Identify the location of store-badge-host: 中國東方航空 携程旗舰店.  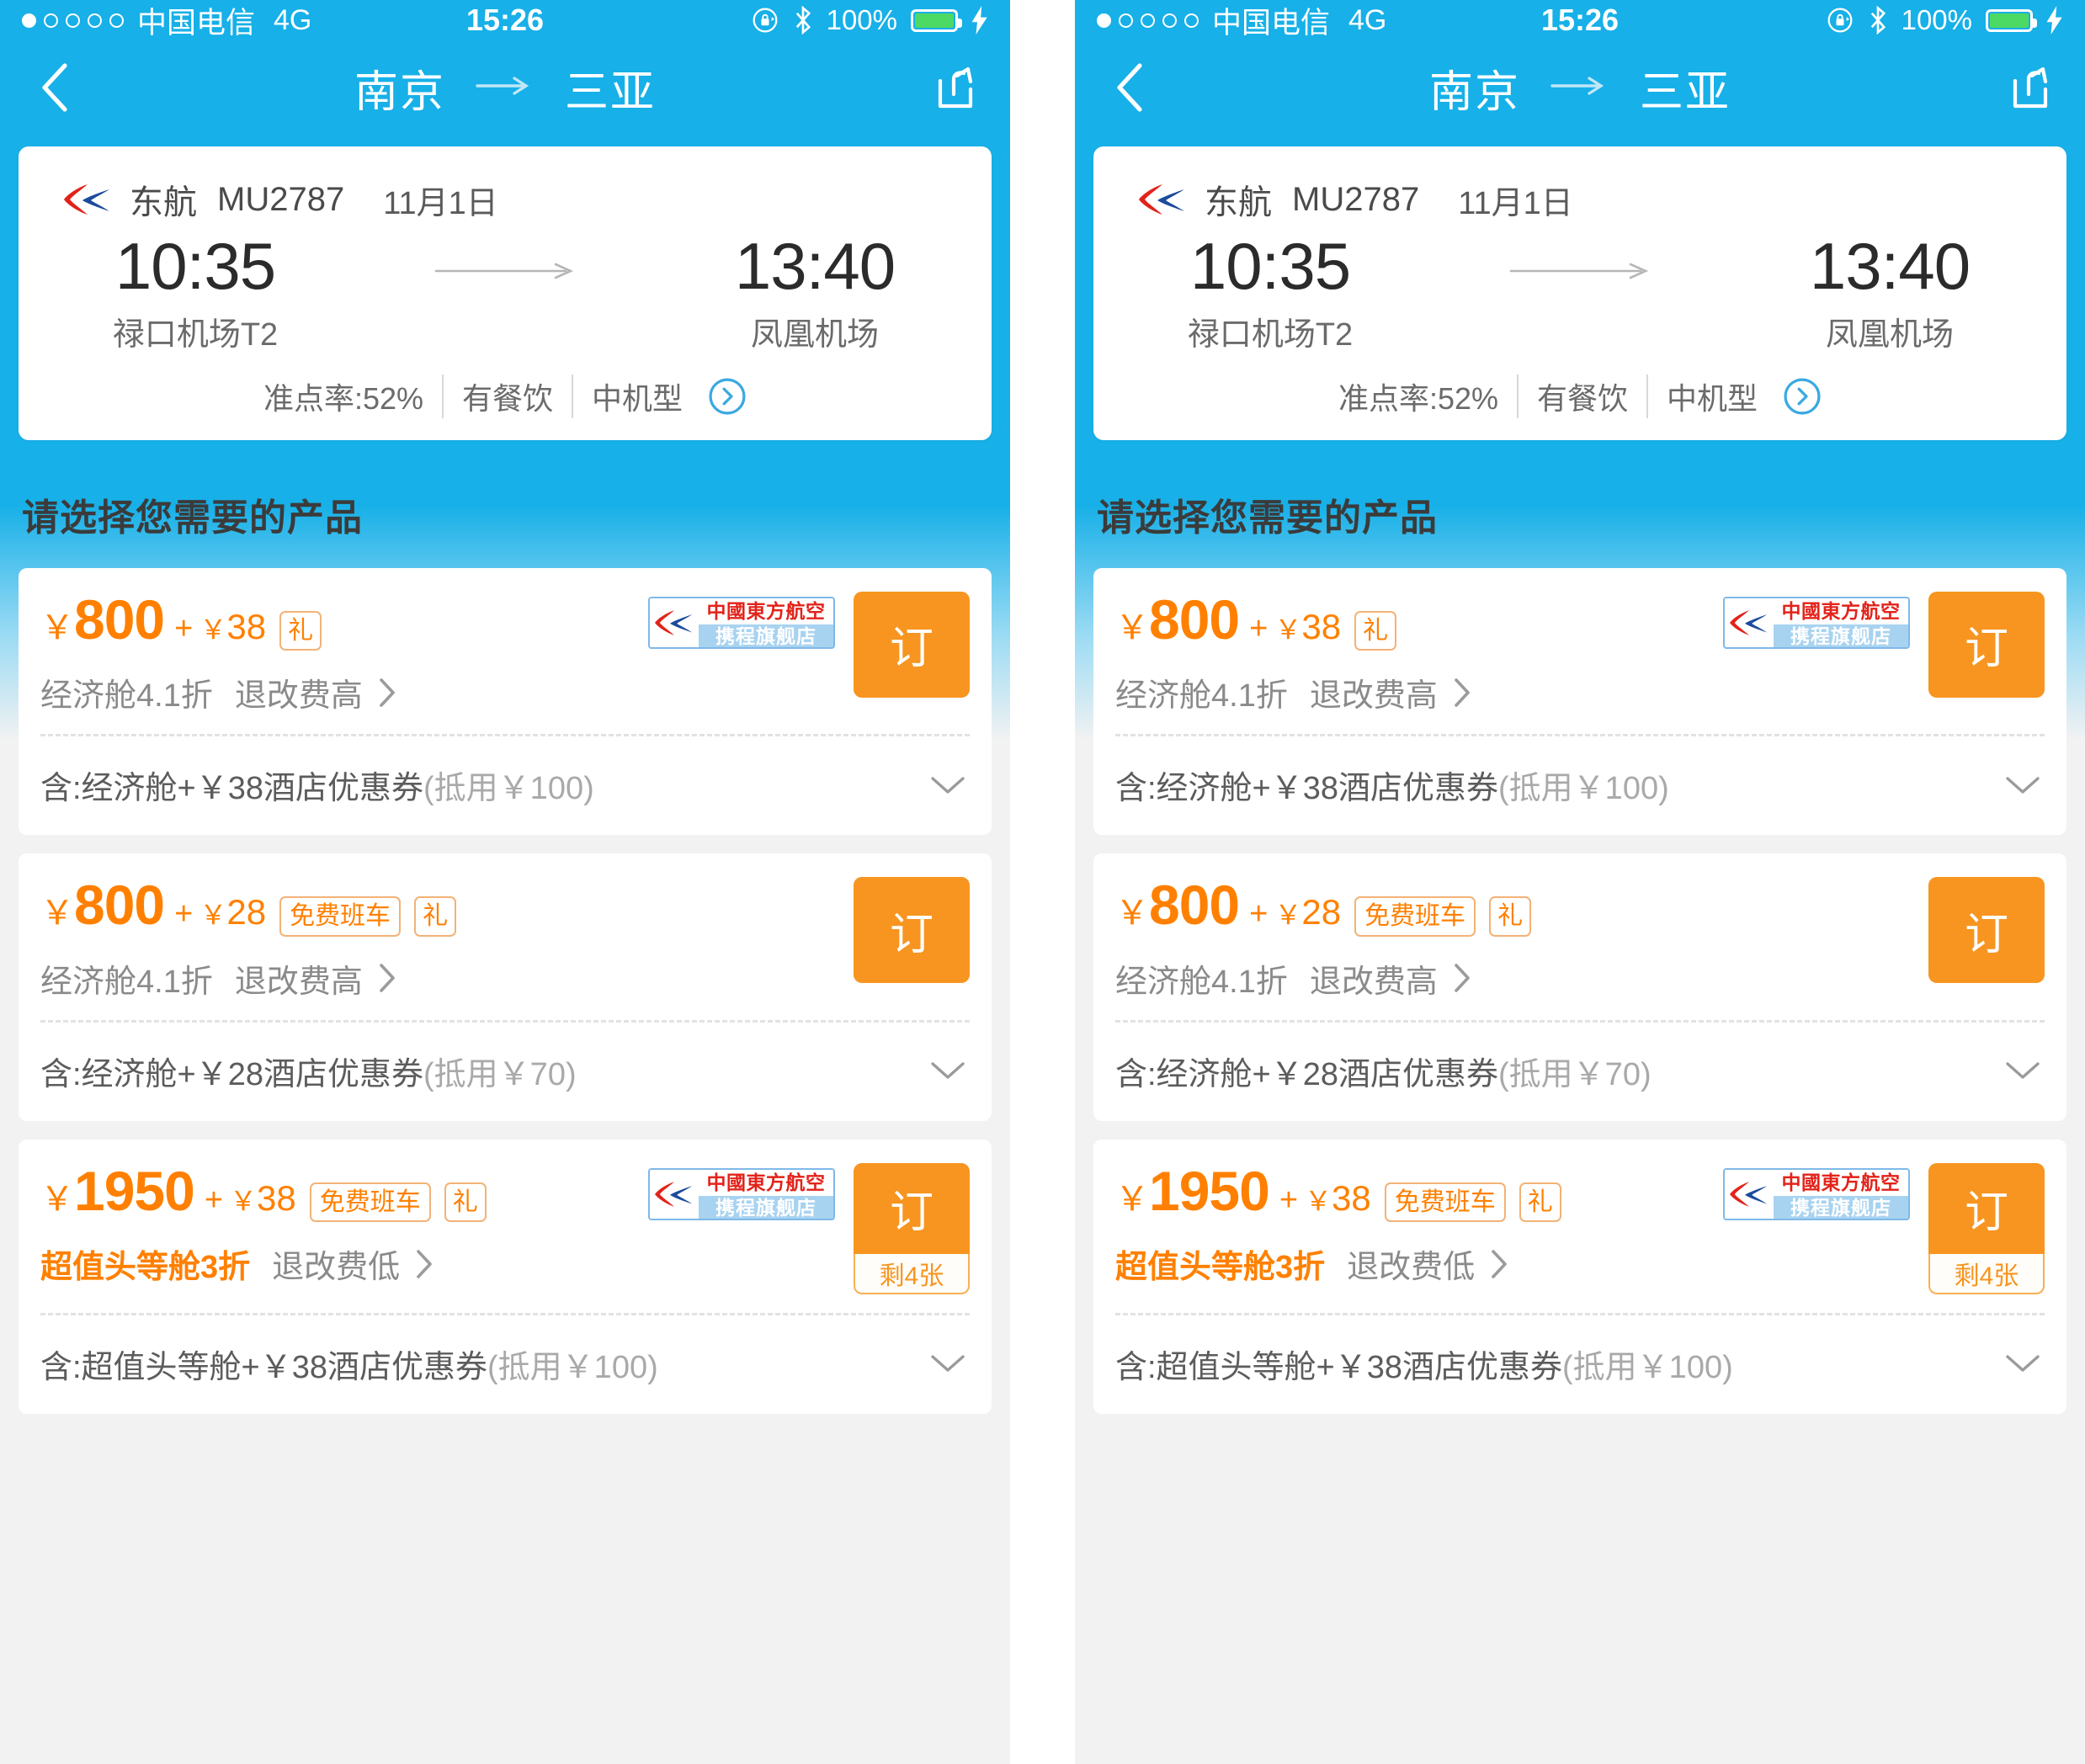
(745, 621).